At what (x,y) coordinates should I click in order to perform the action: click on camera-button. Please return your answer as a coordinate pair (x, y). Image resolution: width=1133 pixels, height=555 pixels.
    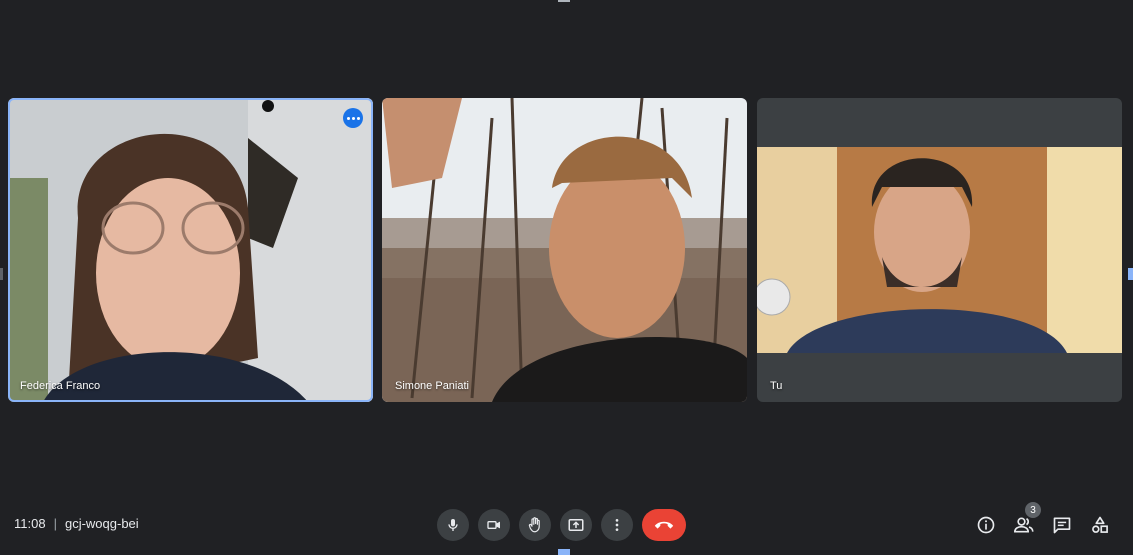
    Looking at the image, I should click on (494, 525).